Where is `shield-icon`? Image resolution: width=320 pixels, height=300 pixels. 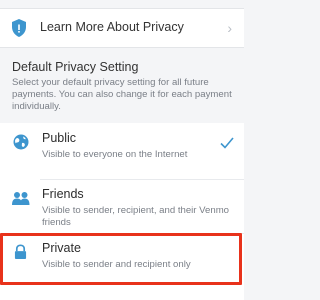 shield-icon is located at coordinates (19, 28).